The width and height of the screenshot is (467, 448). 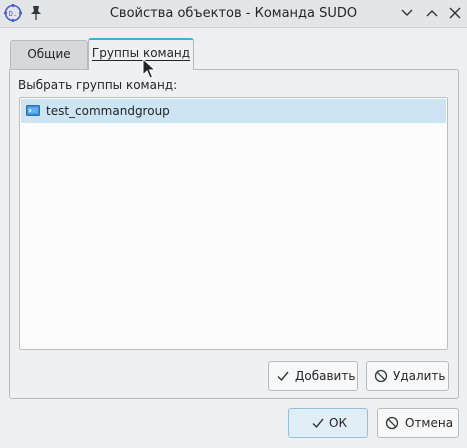 I want to click on title-bar: D. Свойства объектов - Команда SUDO, so click(x=233, y=14).